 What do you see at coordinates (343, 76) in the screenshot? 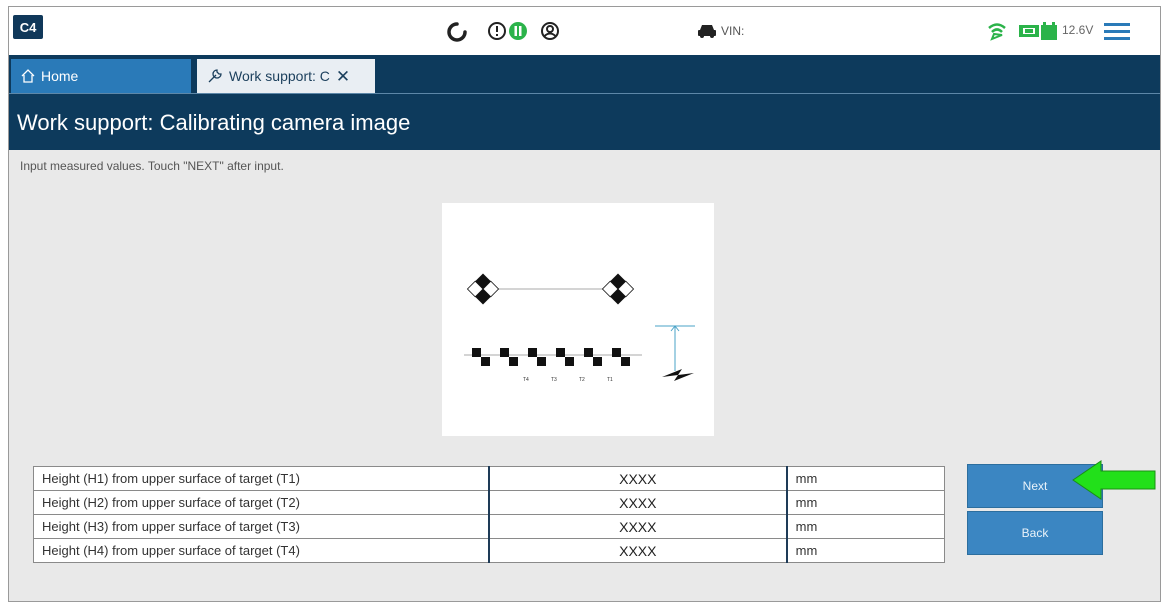
I see `close-tab-icon: ✕` at bounding box center [343, 76].